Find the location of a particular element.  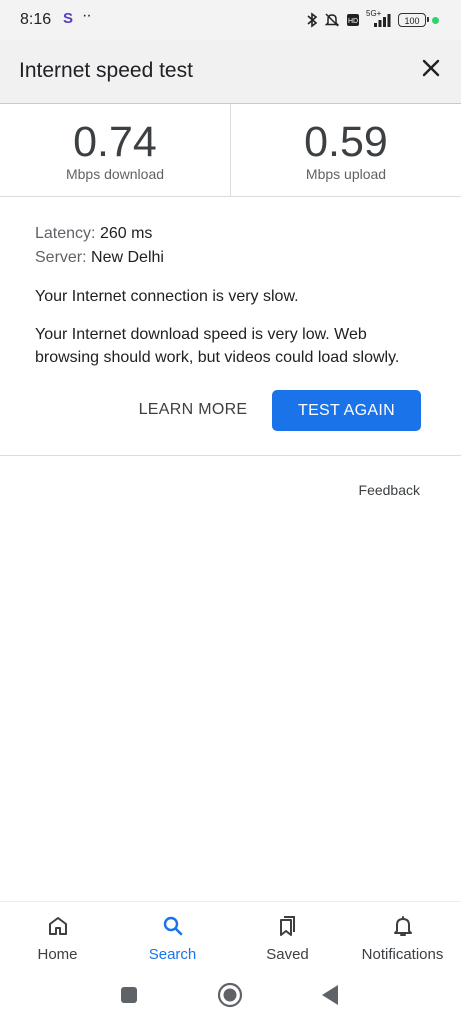

server-value: New Delhi is located at coordinates (127, 257).